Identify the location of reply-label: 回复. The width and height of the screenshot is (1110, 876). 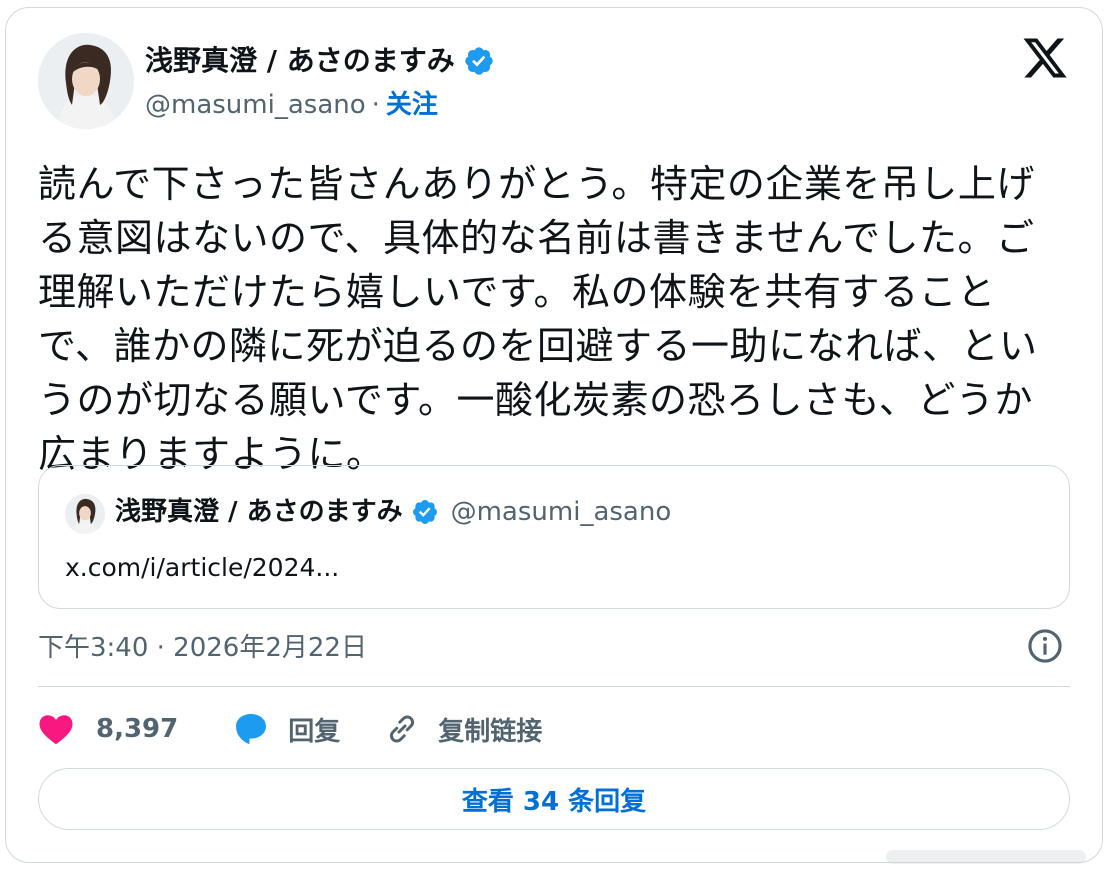
(314, 731).